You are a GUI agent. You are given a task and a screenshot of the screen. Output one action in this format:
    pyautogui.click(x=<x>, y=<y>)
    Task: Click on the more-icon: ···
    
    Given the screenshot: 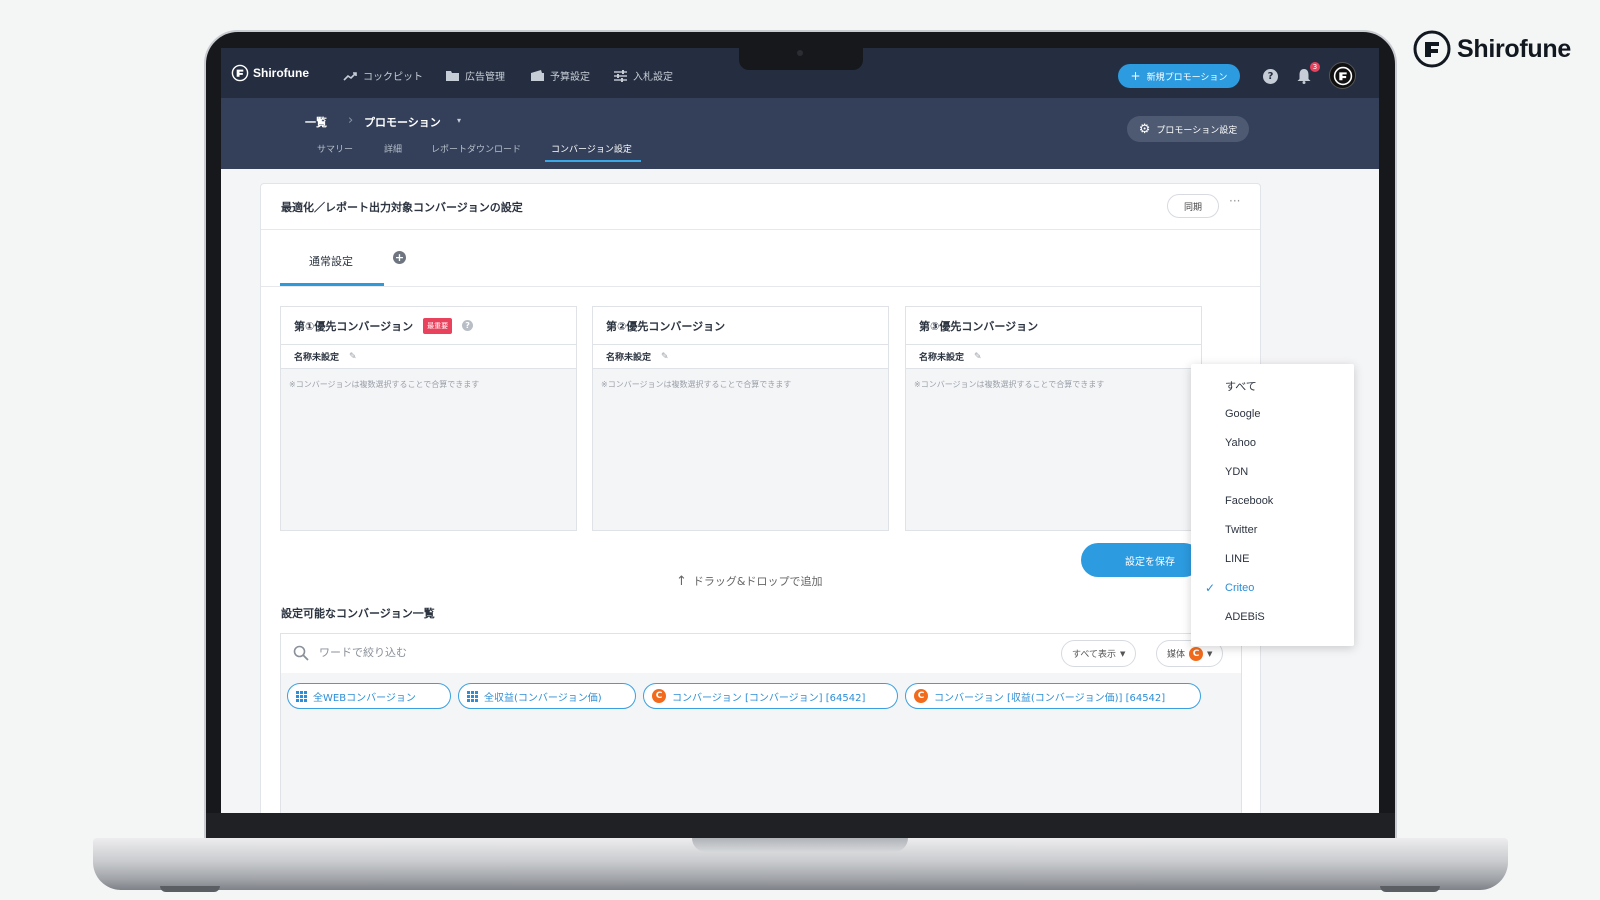 What is the action you would take?
    pyautogui.click(x=1234, y=201)
    